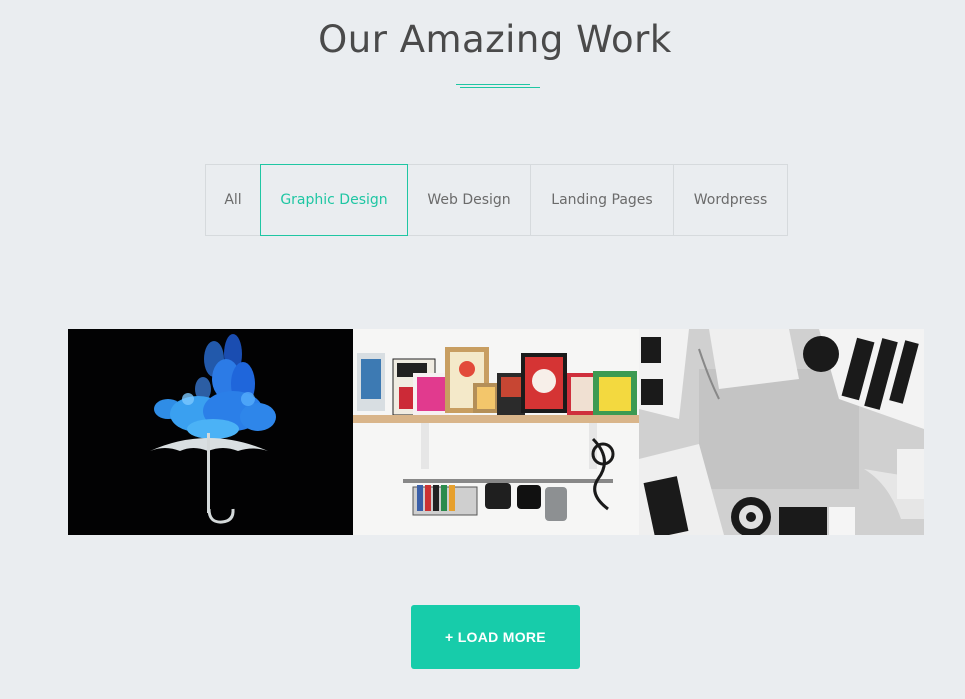 The height and width of the screenshot is (699, 965). Describe the element at coordinates (334, 200) in the screenshot. I see `filter-tab-graphic-design: Graphic Design` at that location.